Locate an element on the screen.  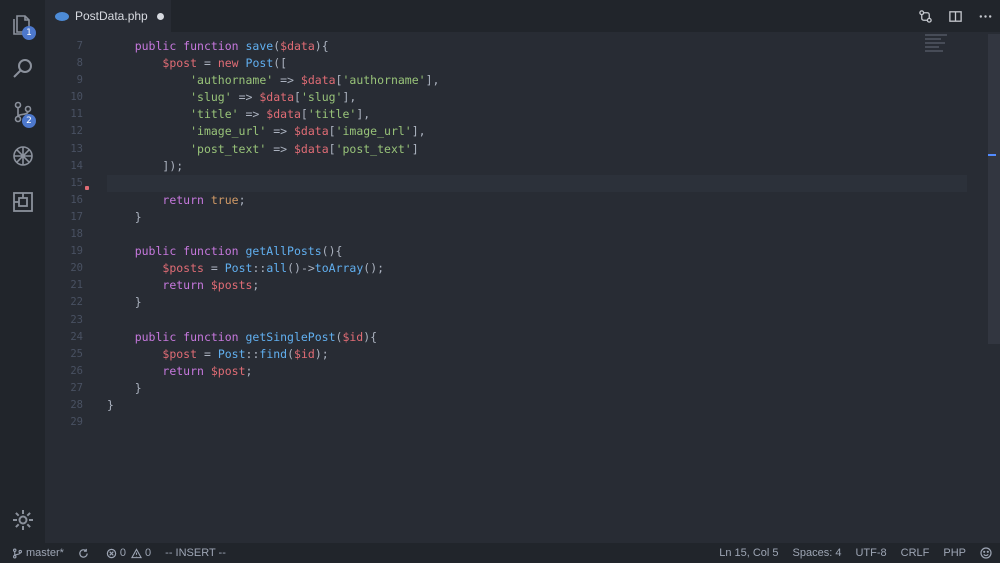
code-line: $post = new Post([ is located at coordinates (225, 63).